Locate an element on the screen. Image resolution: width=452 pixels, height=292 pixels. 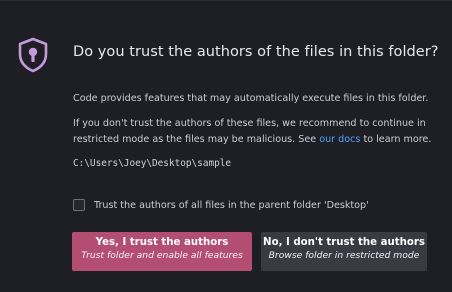
dont-trust-button-label: No, I don't trust the authors is located at coordinates (344, 242).